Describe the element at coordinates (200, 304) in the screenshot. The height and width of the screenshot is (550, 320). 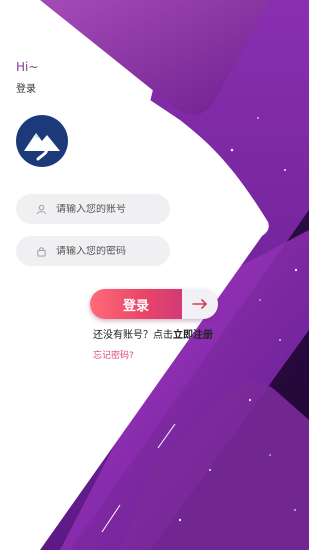
I see `arrow-right-icon` at that location.